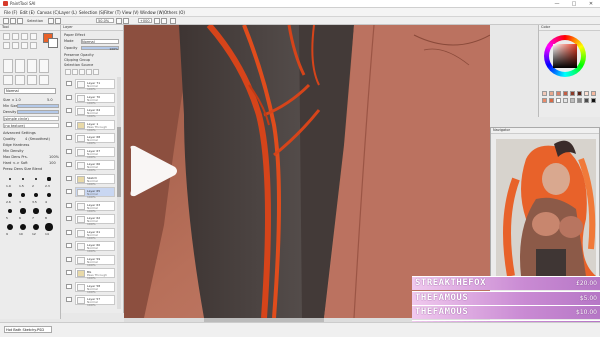 Image resolution: width=600 pixels, height=337 pixels. Describe the element at coordinates (36, 230) in the screenshot. I see `brush-size-preset: 12` at that location.